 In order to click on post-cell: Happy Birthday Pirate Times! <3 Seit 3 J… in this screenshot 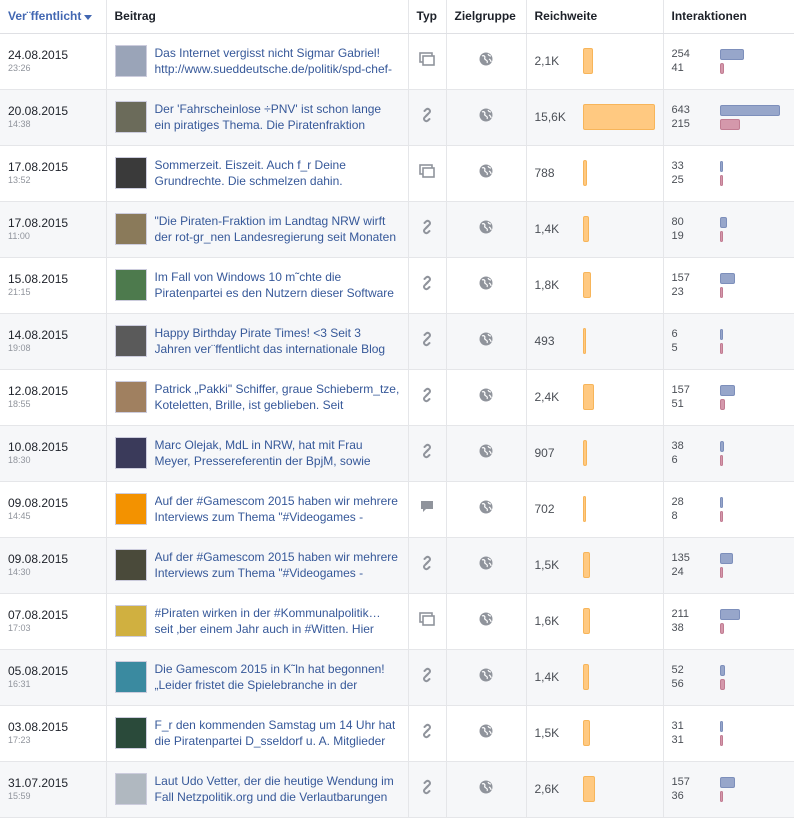, I will do `click(257, 341)`.